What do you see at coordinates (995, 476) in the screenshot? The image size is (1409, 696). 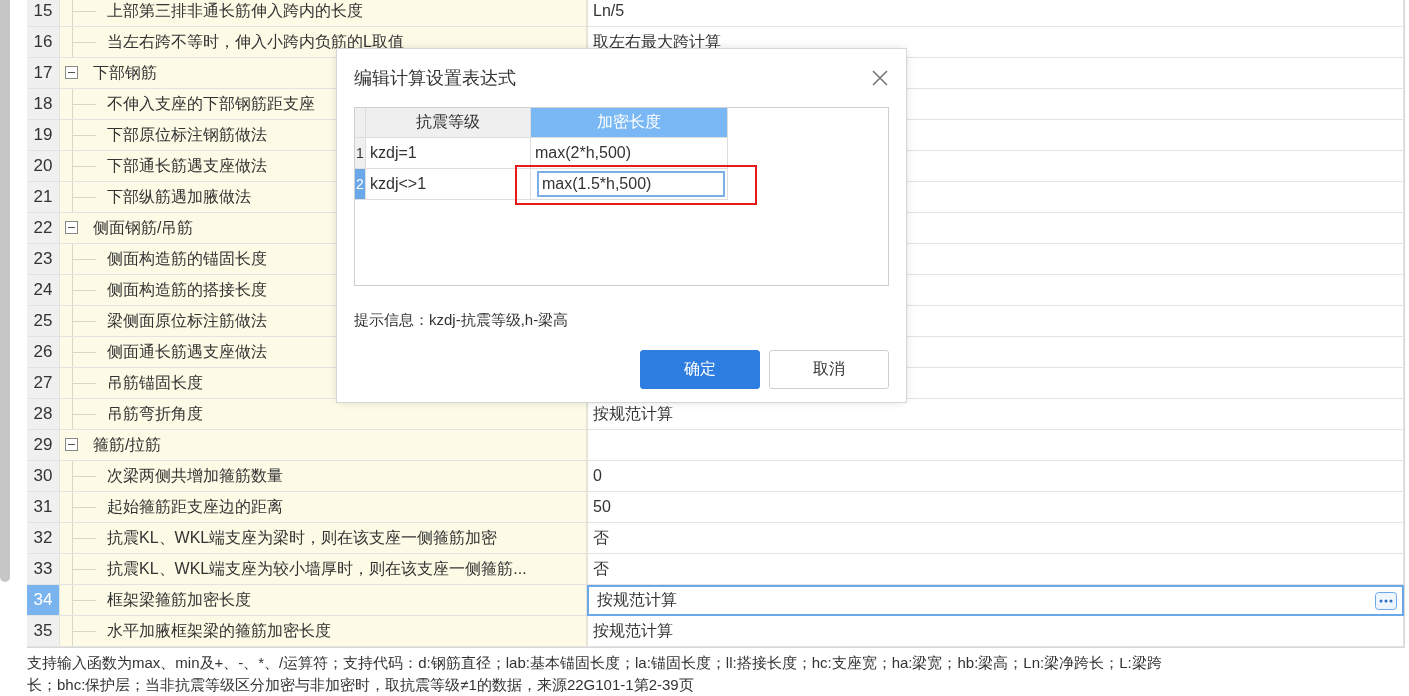 I see `table-cell: 0` at bounding box center [995, 476].